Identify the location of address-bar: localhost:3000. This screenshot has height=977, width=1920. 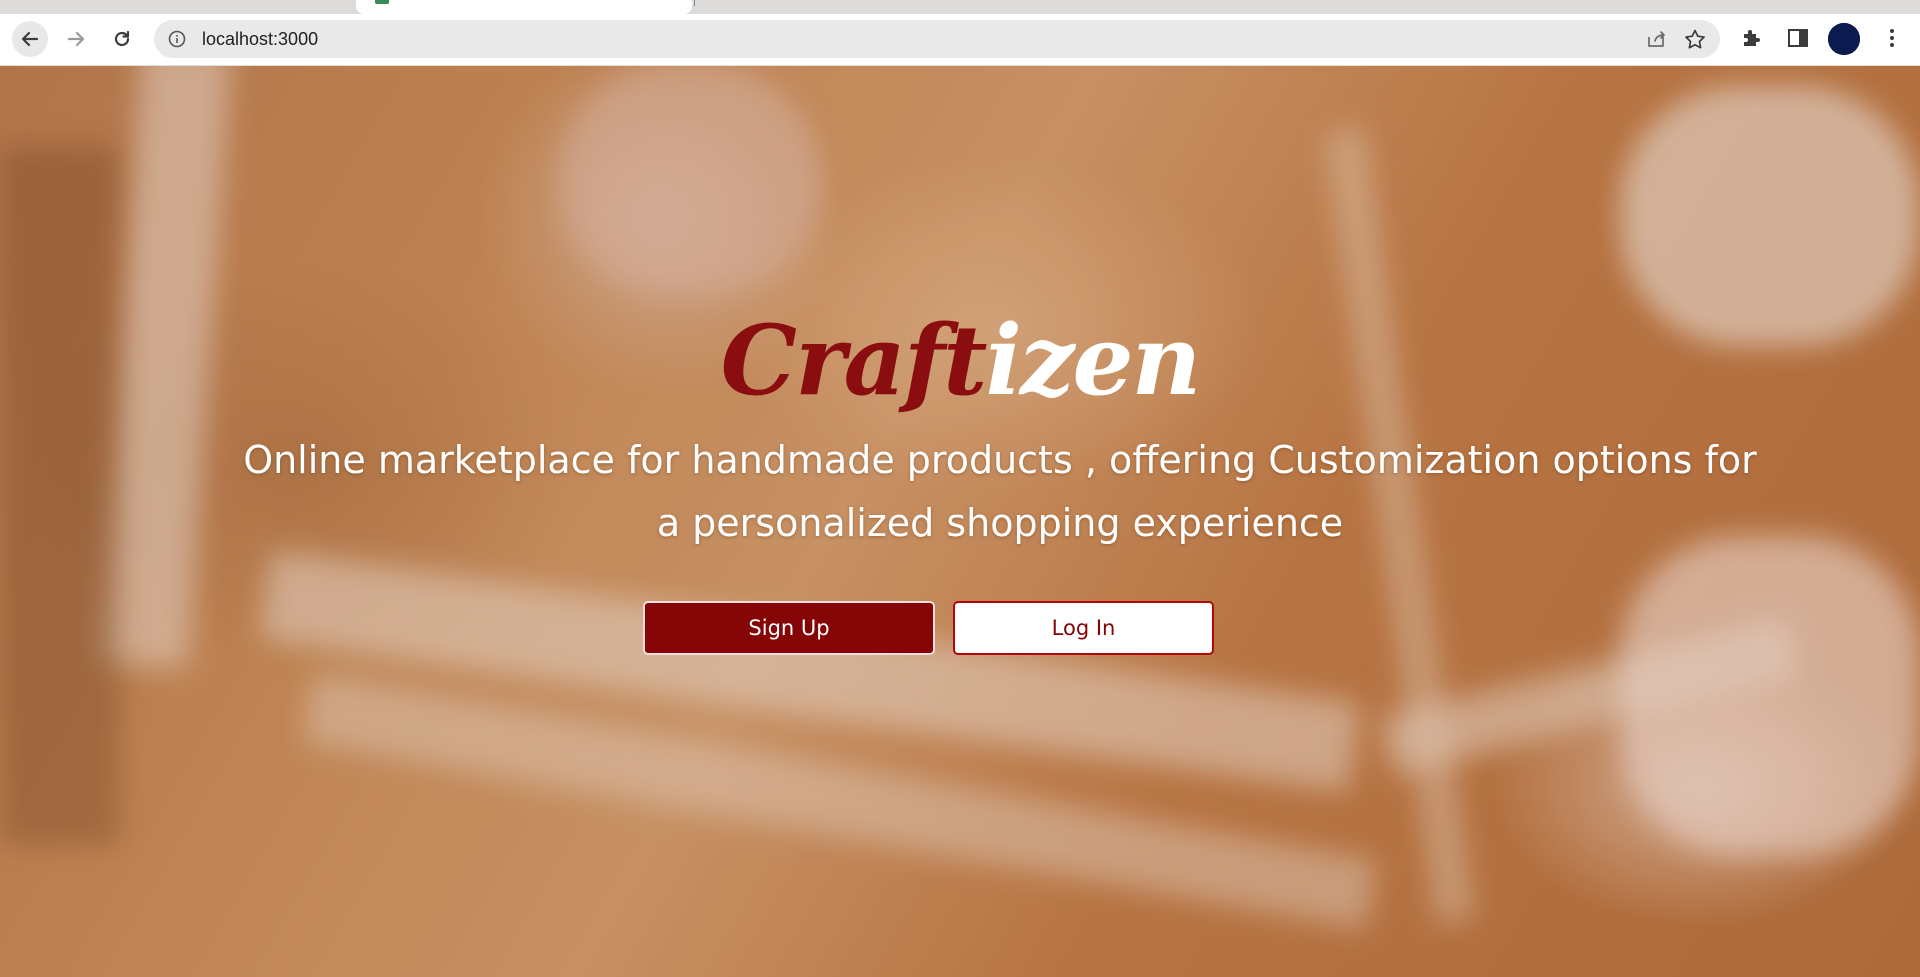
(937, 39).